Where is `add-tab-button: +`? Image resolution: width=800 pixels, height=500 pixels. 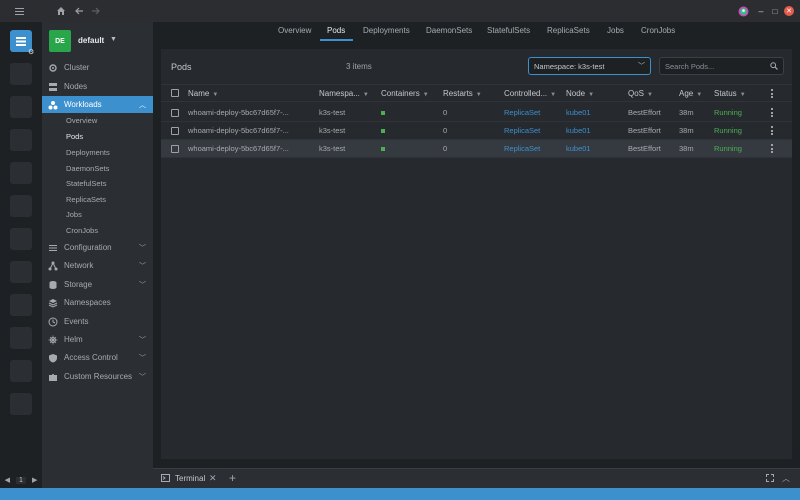 add-tab-button: + is located at coordinates (232, 478).